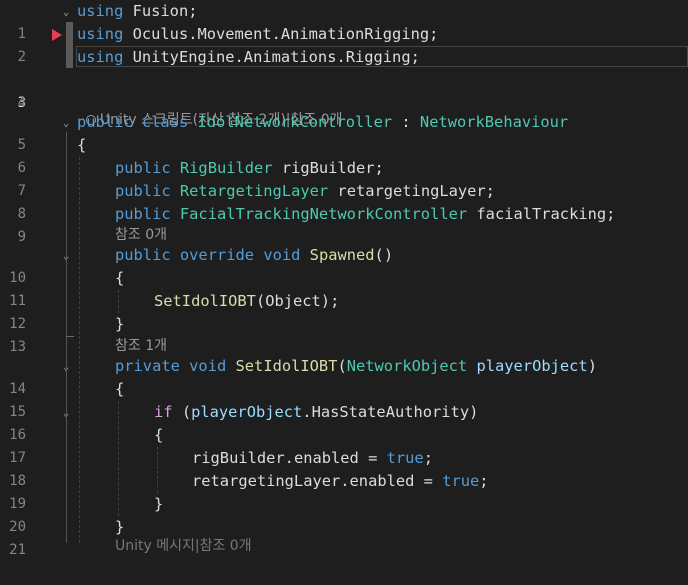 This screenshot has width=688, height=585. I want to click on code-line-16: 16 ⌄ if (playerObject.HasStateAuthority), so click(344, 422).